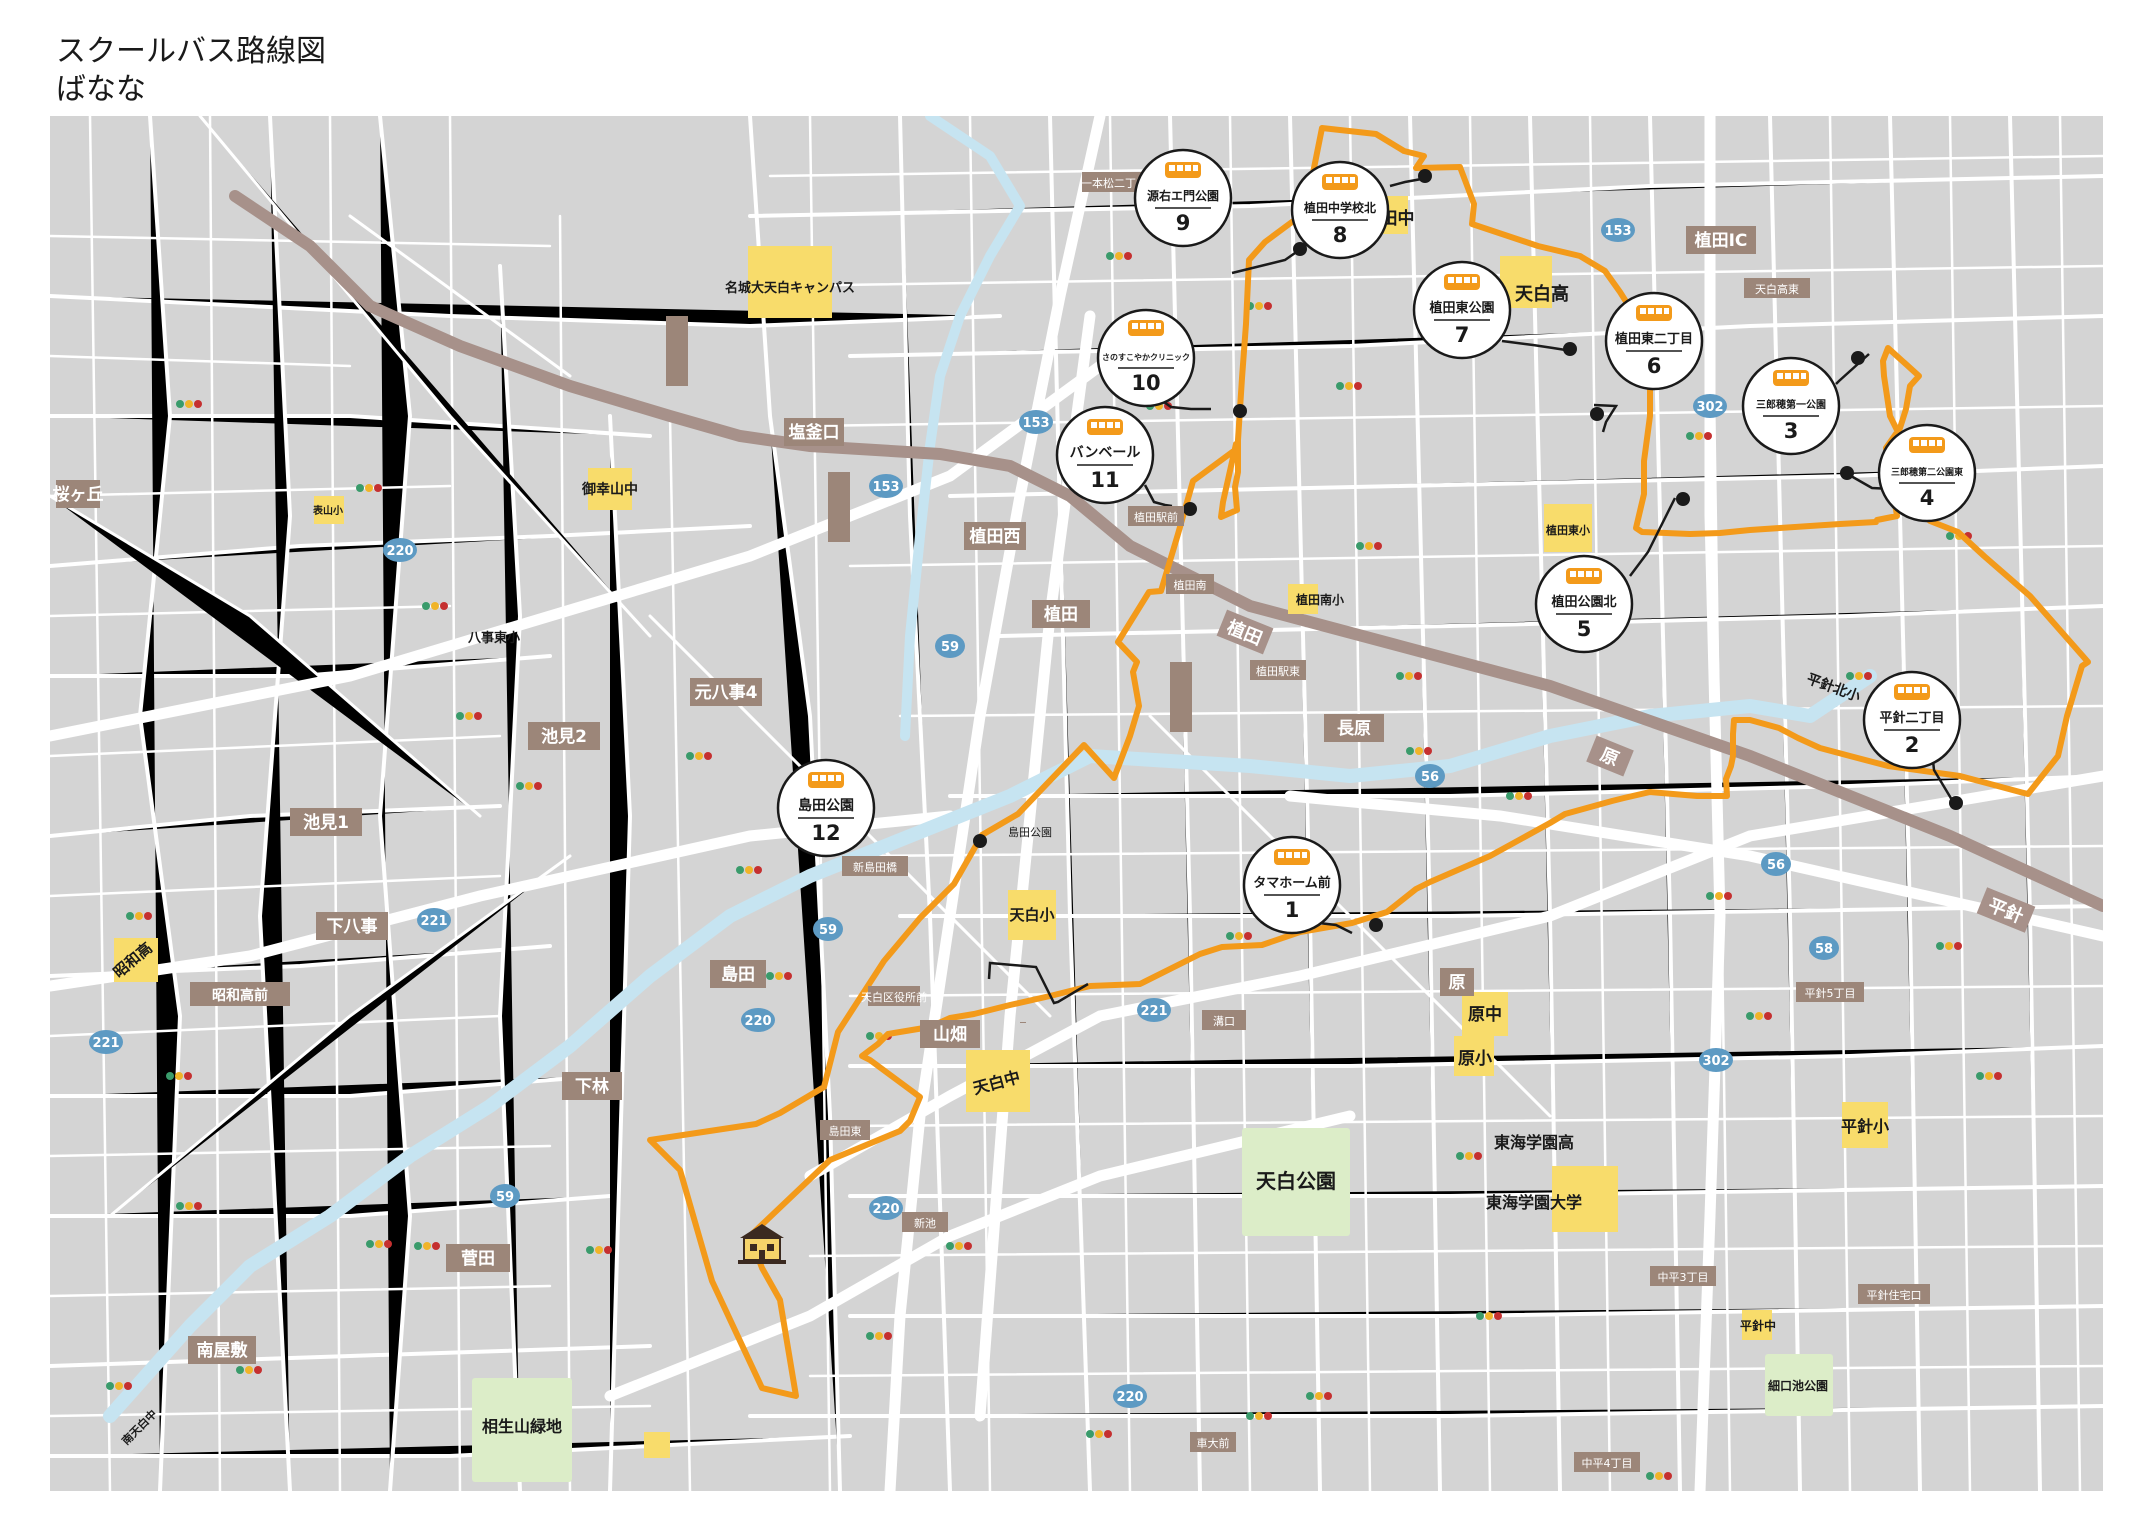 The image size is (2155, 1540). What do you see at coordinates (995, 536) in the screenshot?
I see `label-ueda-nishi: 植田西` at bounding box center [995, 536].